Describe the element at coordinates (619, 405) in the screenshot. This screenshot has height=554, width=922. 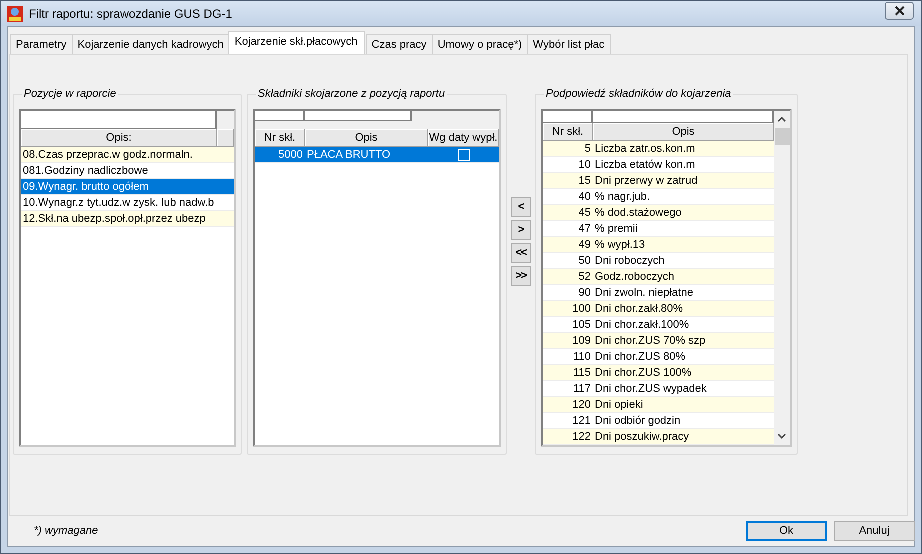
I see `table-cell-text: Dni opieki` at that location.